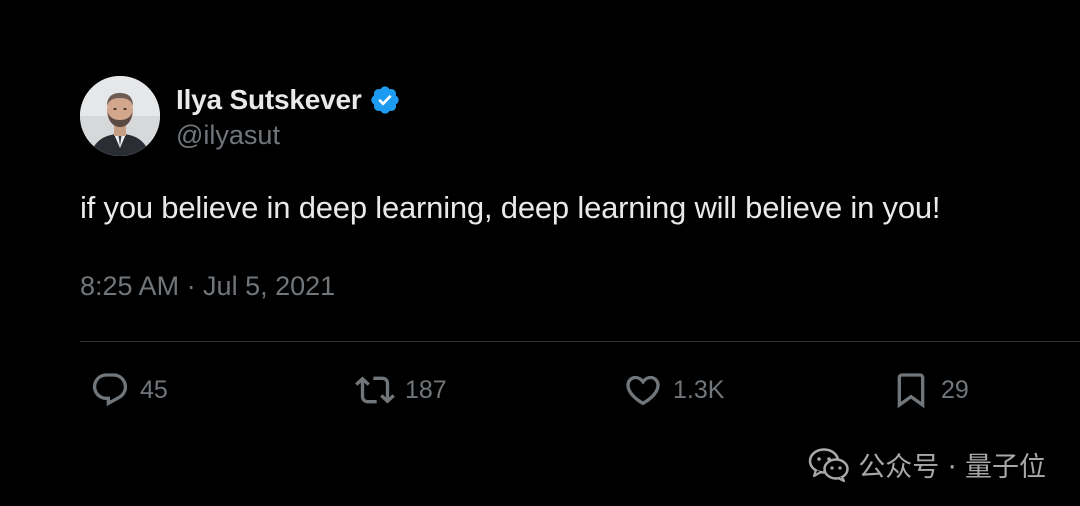 The image size is (1080, 506). What do you see at coordinates (269, 100) in the screenshot?
I see `author-display-name: Ilya Sutskever` at bounding box center [269, 100].